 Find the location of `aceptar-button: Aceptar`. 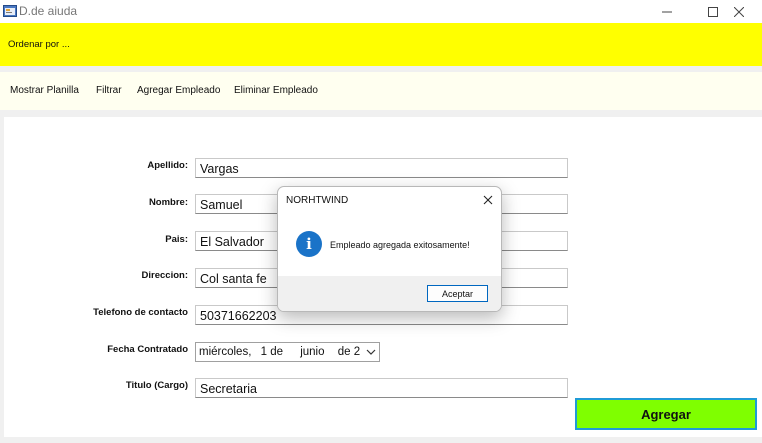

aceptar-button: Aceptar is located at coordinates (457, 293).